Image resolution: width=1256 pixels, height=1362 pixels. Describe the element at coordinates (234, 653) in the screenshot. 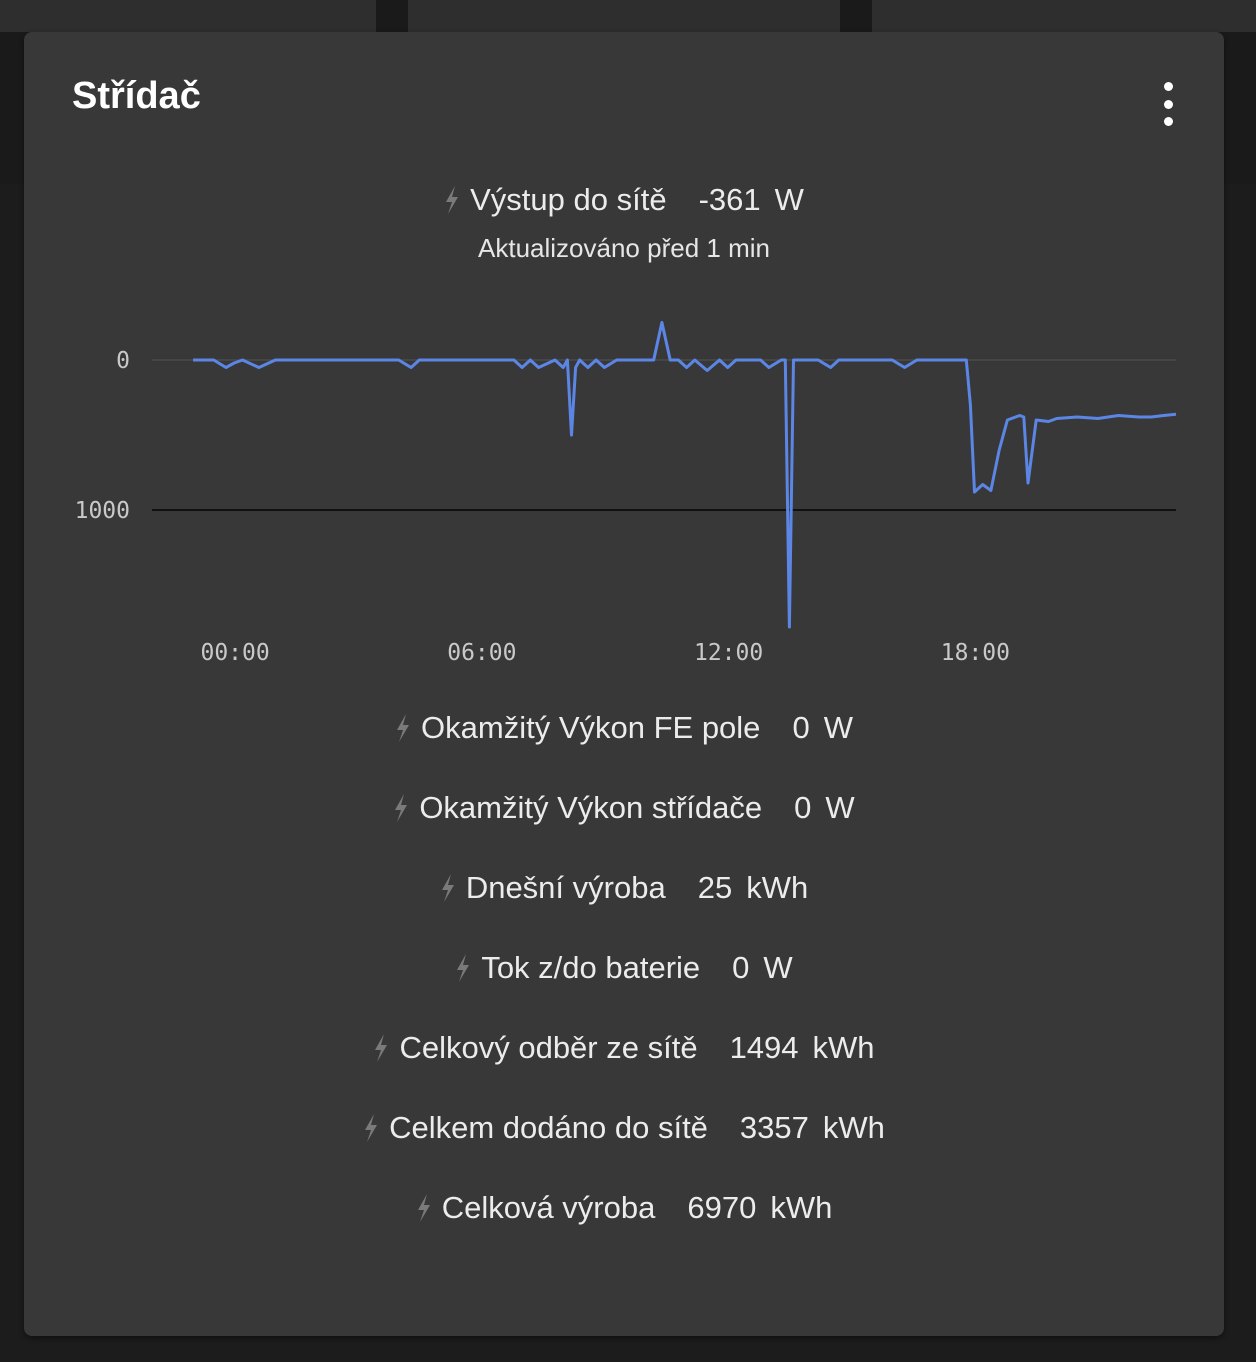

I see `x-tick-label: 00:00` at that location.